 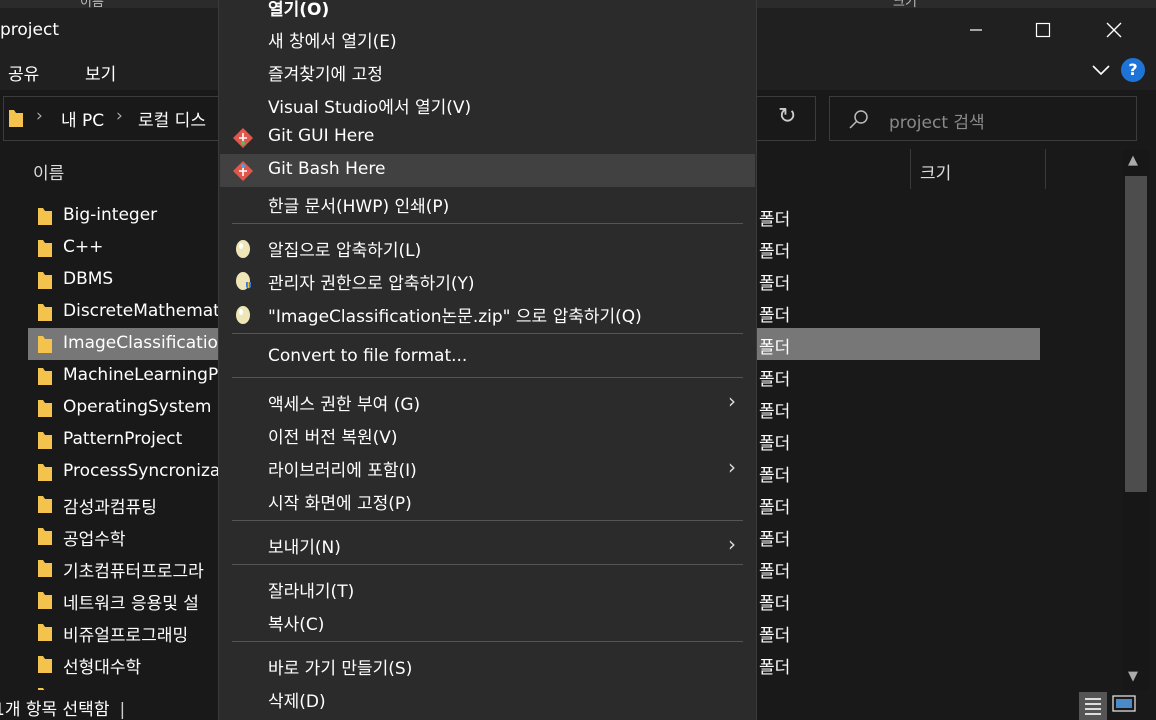 I want to click on minimize-icon, so click(x=976, y=30).